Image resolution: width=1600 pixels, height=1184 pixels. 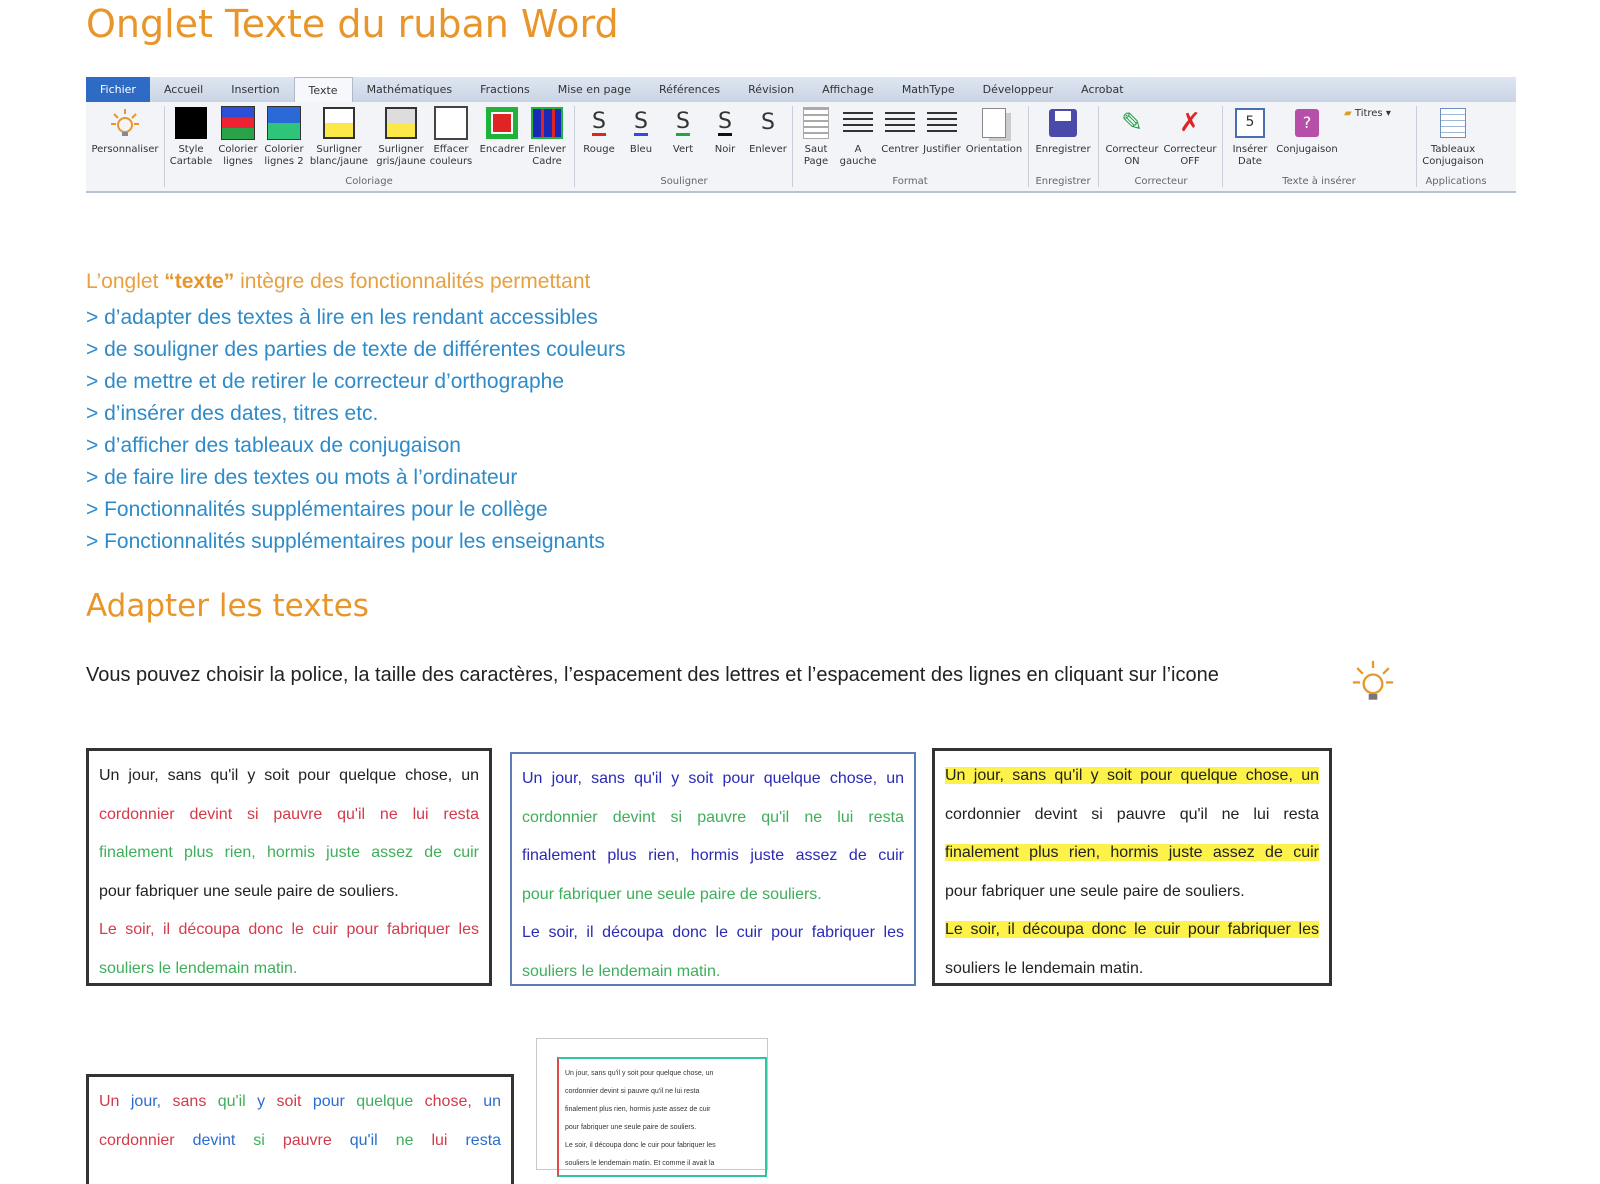 I want to click on link-inserer-dates: > d’insérer des dates, titres etc., so click(x=356, y=414).